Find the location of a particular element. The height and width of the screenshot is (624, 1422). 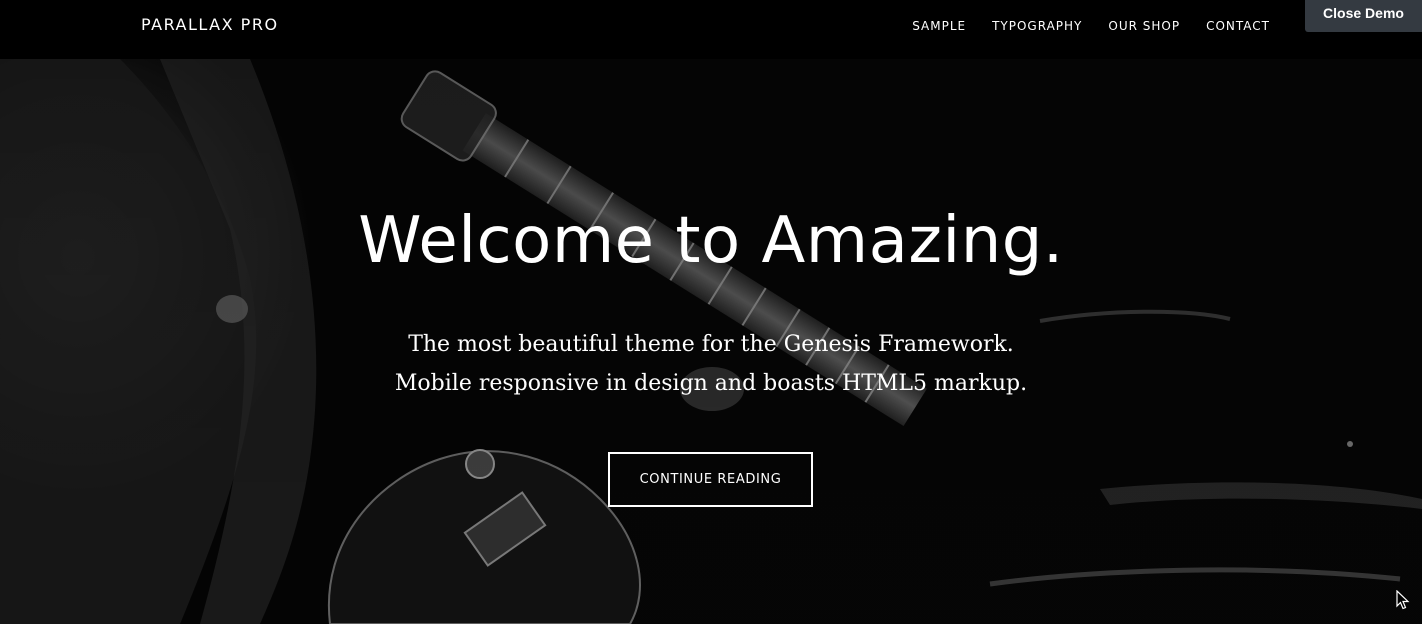

nav-item-our-shop: OUR SHOP is located at coordinates (1144, 26).